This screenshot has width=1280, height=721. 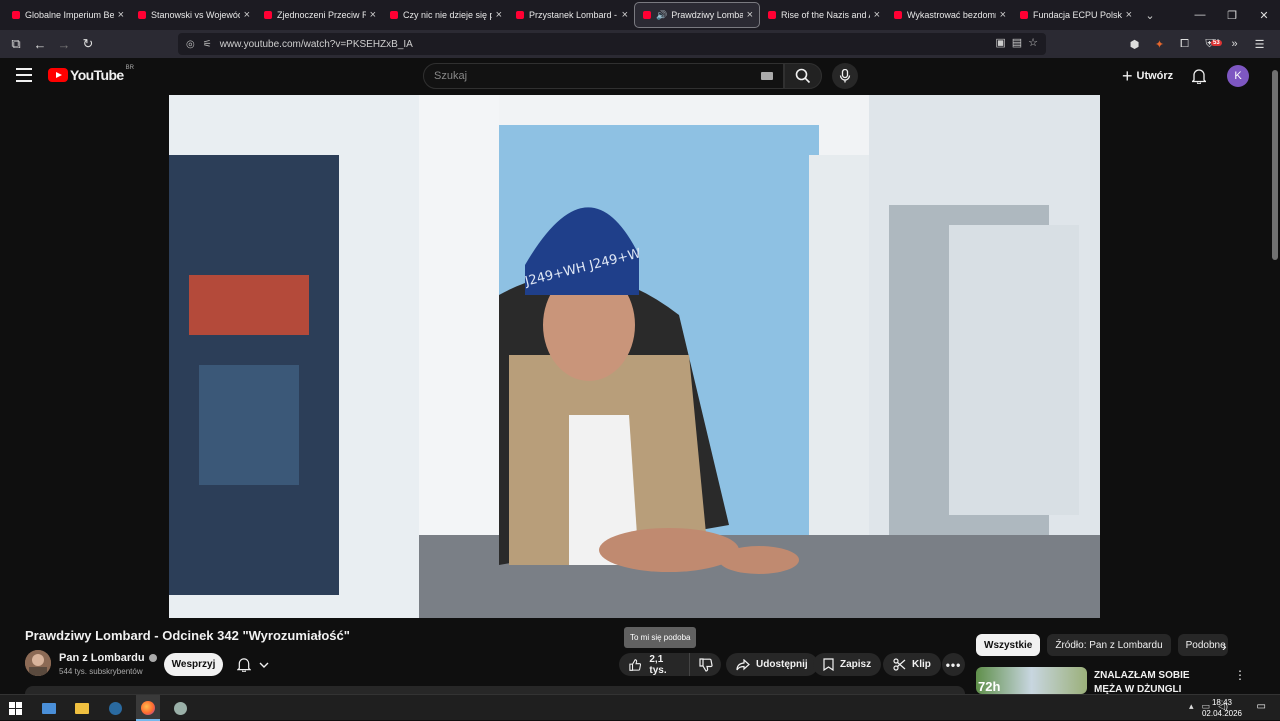 I want to click on windows-start-icon, so click(x=15, y=708).